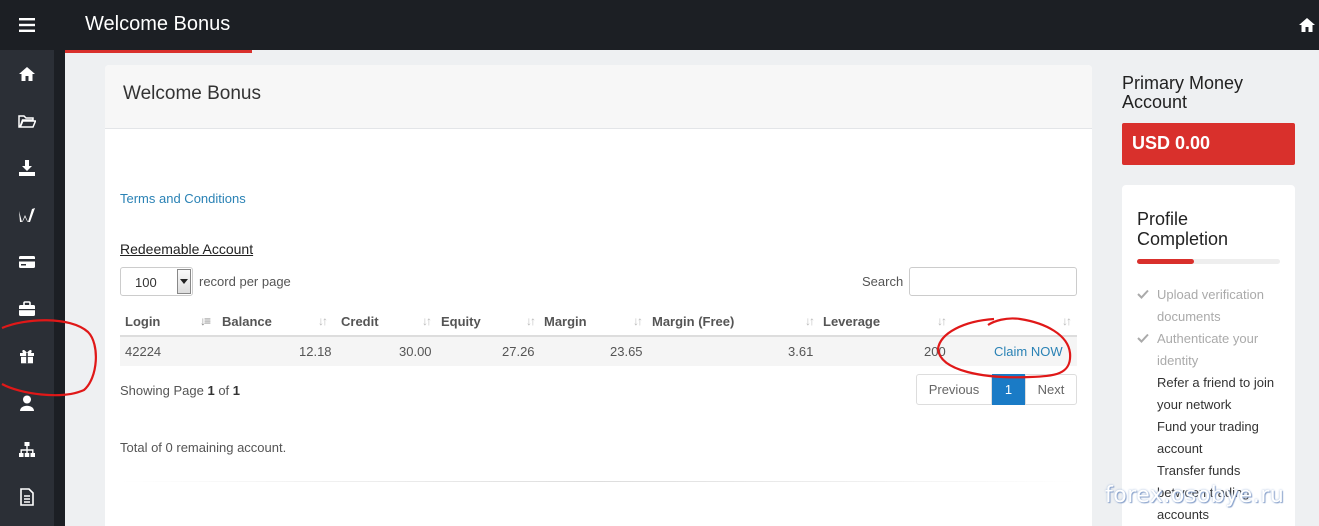 Image resolution: width=1319 pixels, height=526 pixels. Describe the element at coordinates (1183, 229) in the screenshot. I see `profile-title: Profile Completion` at that location.